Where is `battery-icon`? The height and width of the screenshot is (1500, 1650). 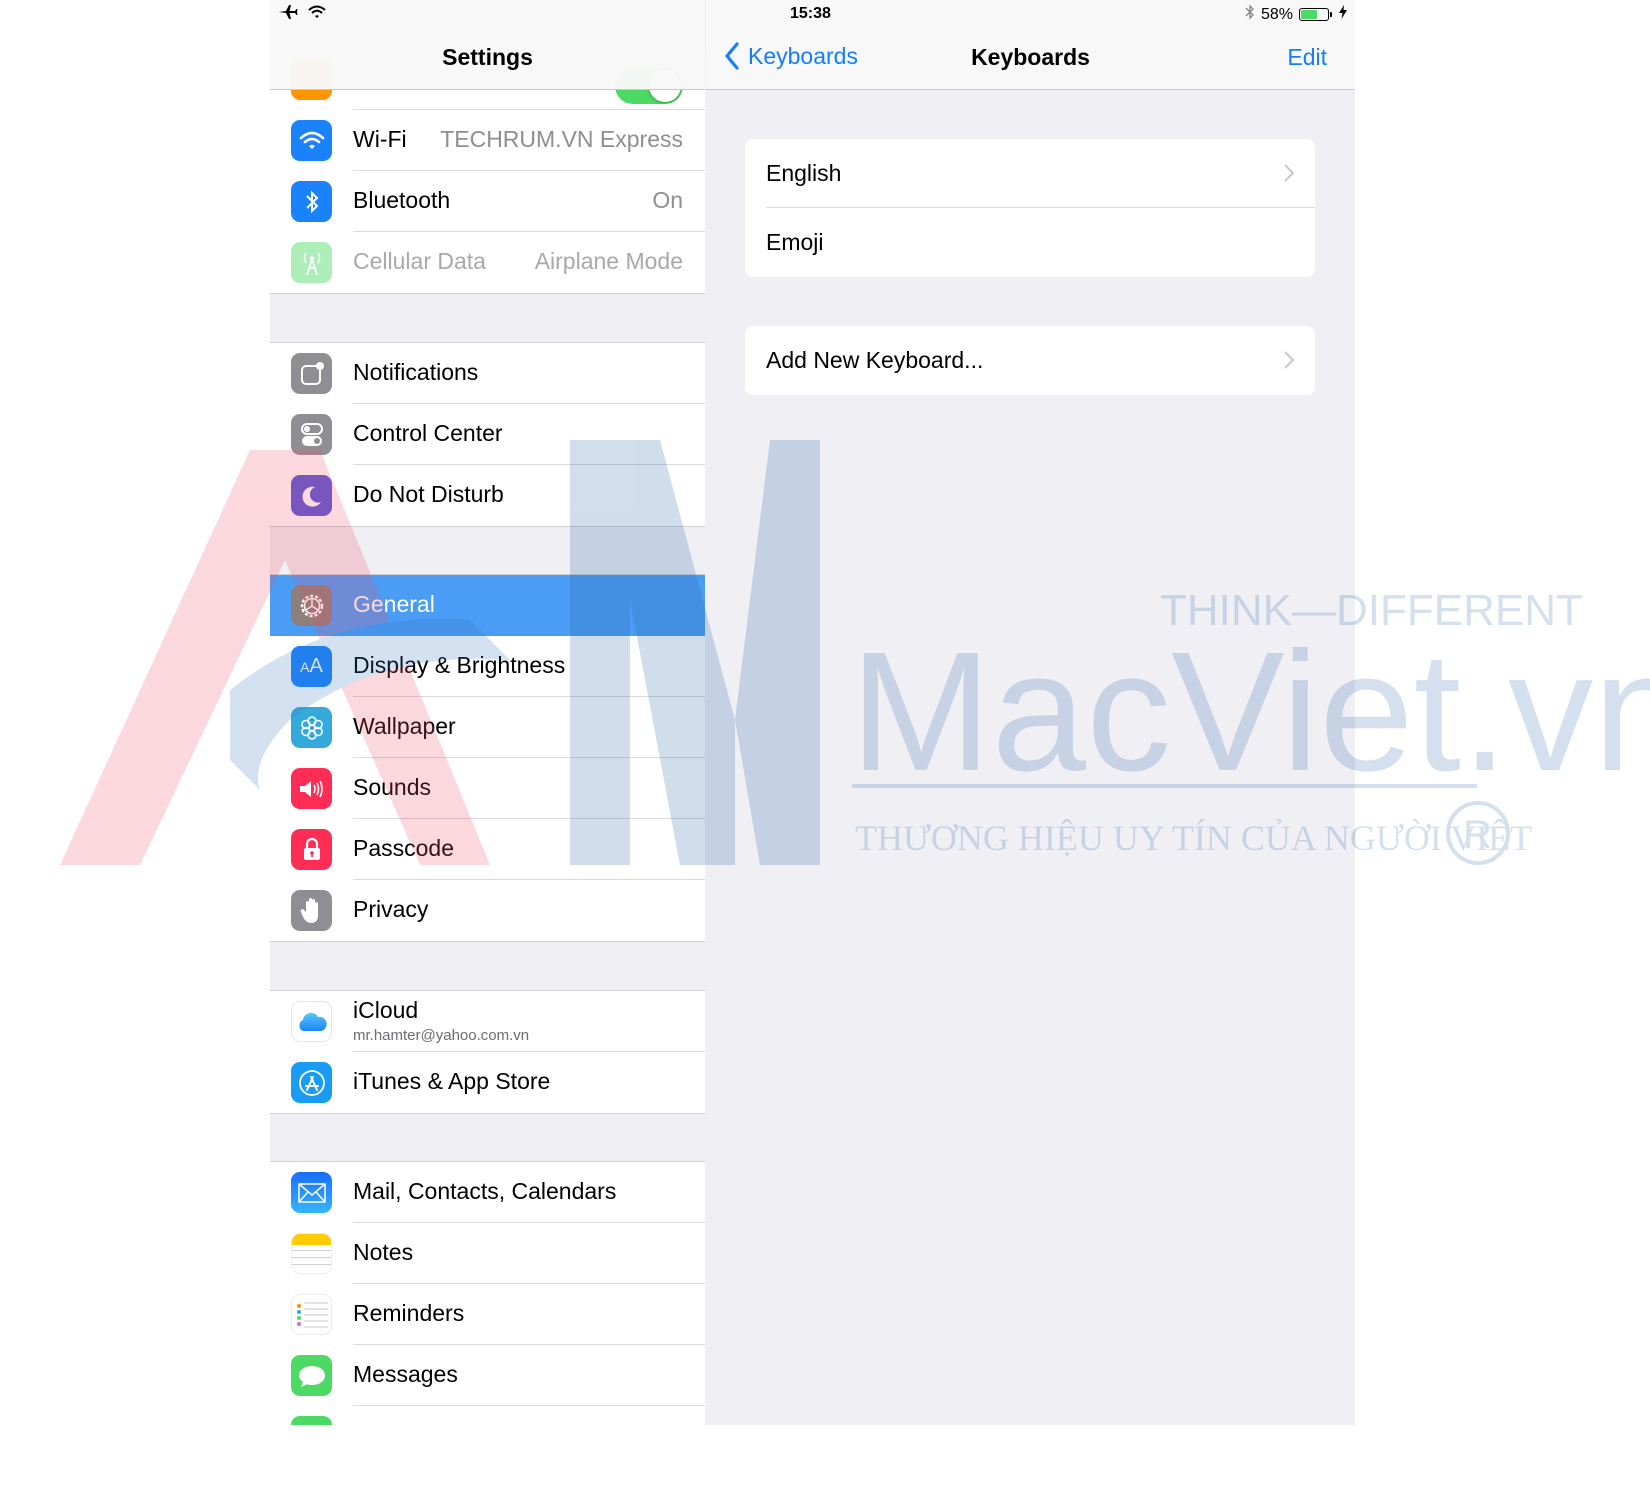
battery-icon is located at coordinates (1315, 14).